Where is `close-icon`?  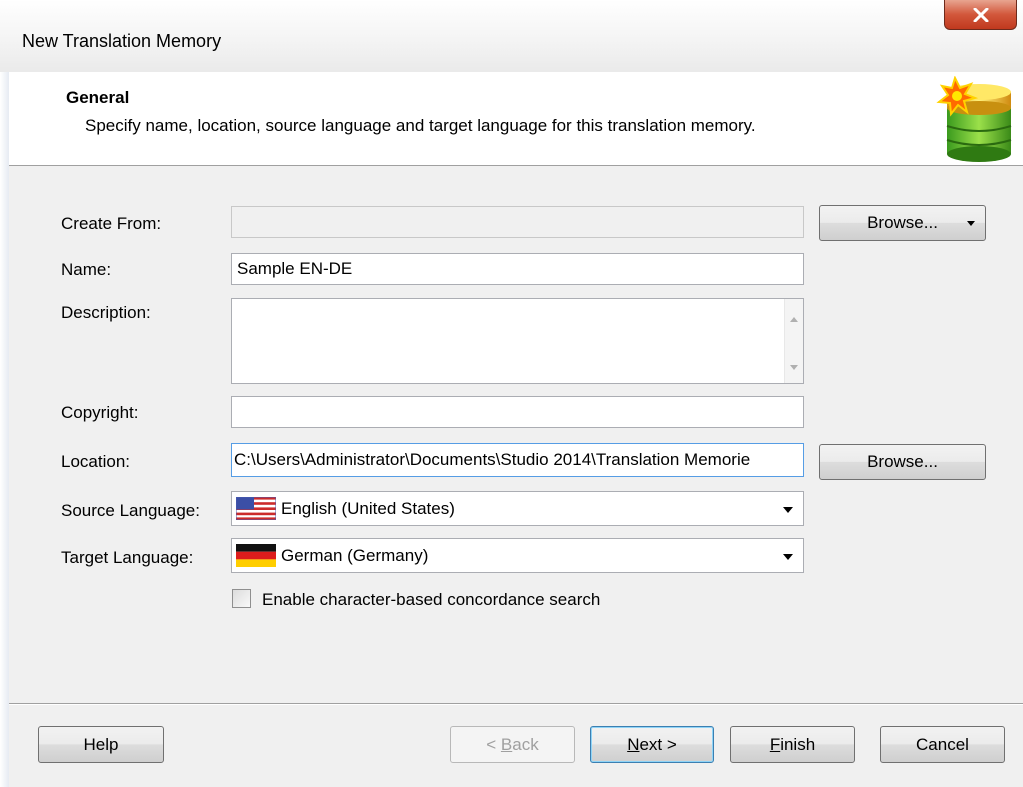 close-icon is located at coordinates (980, 14).